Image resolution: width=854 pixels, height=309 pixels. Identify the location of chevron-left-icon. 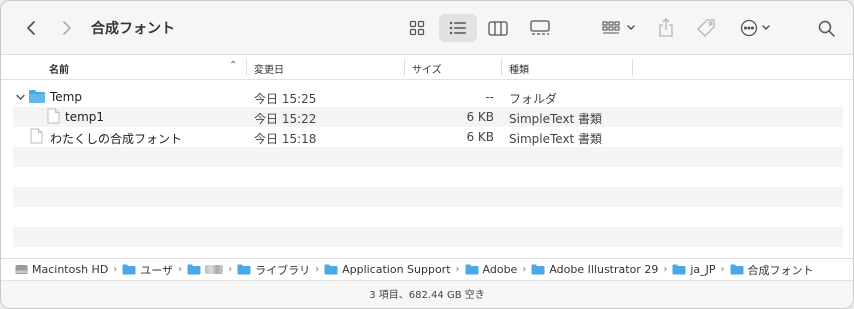
(31, 28).